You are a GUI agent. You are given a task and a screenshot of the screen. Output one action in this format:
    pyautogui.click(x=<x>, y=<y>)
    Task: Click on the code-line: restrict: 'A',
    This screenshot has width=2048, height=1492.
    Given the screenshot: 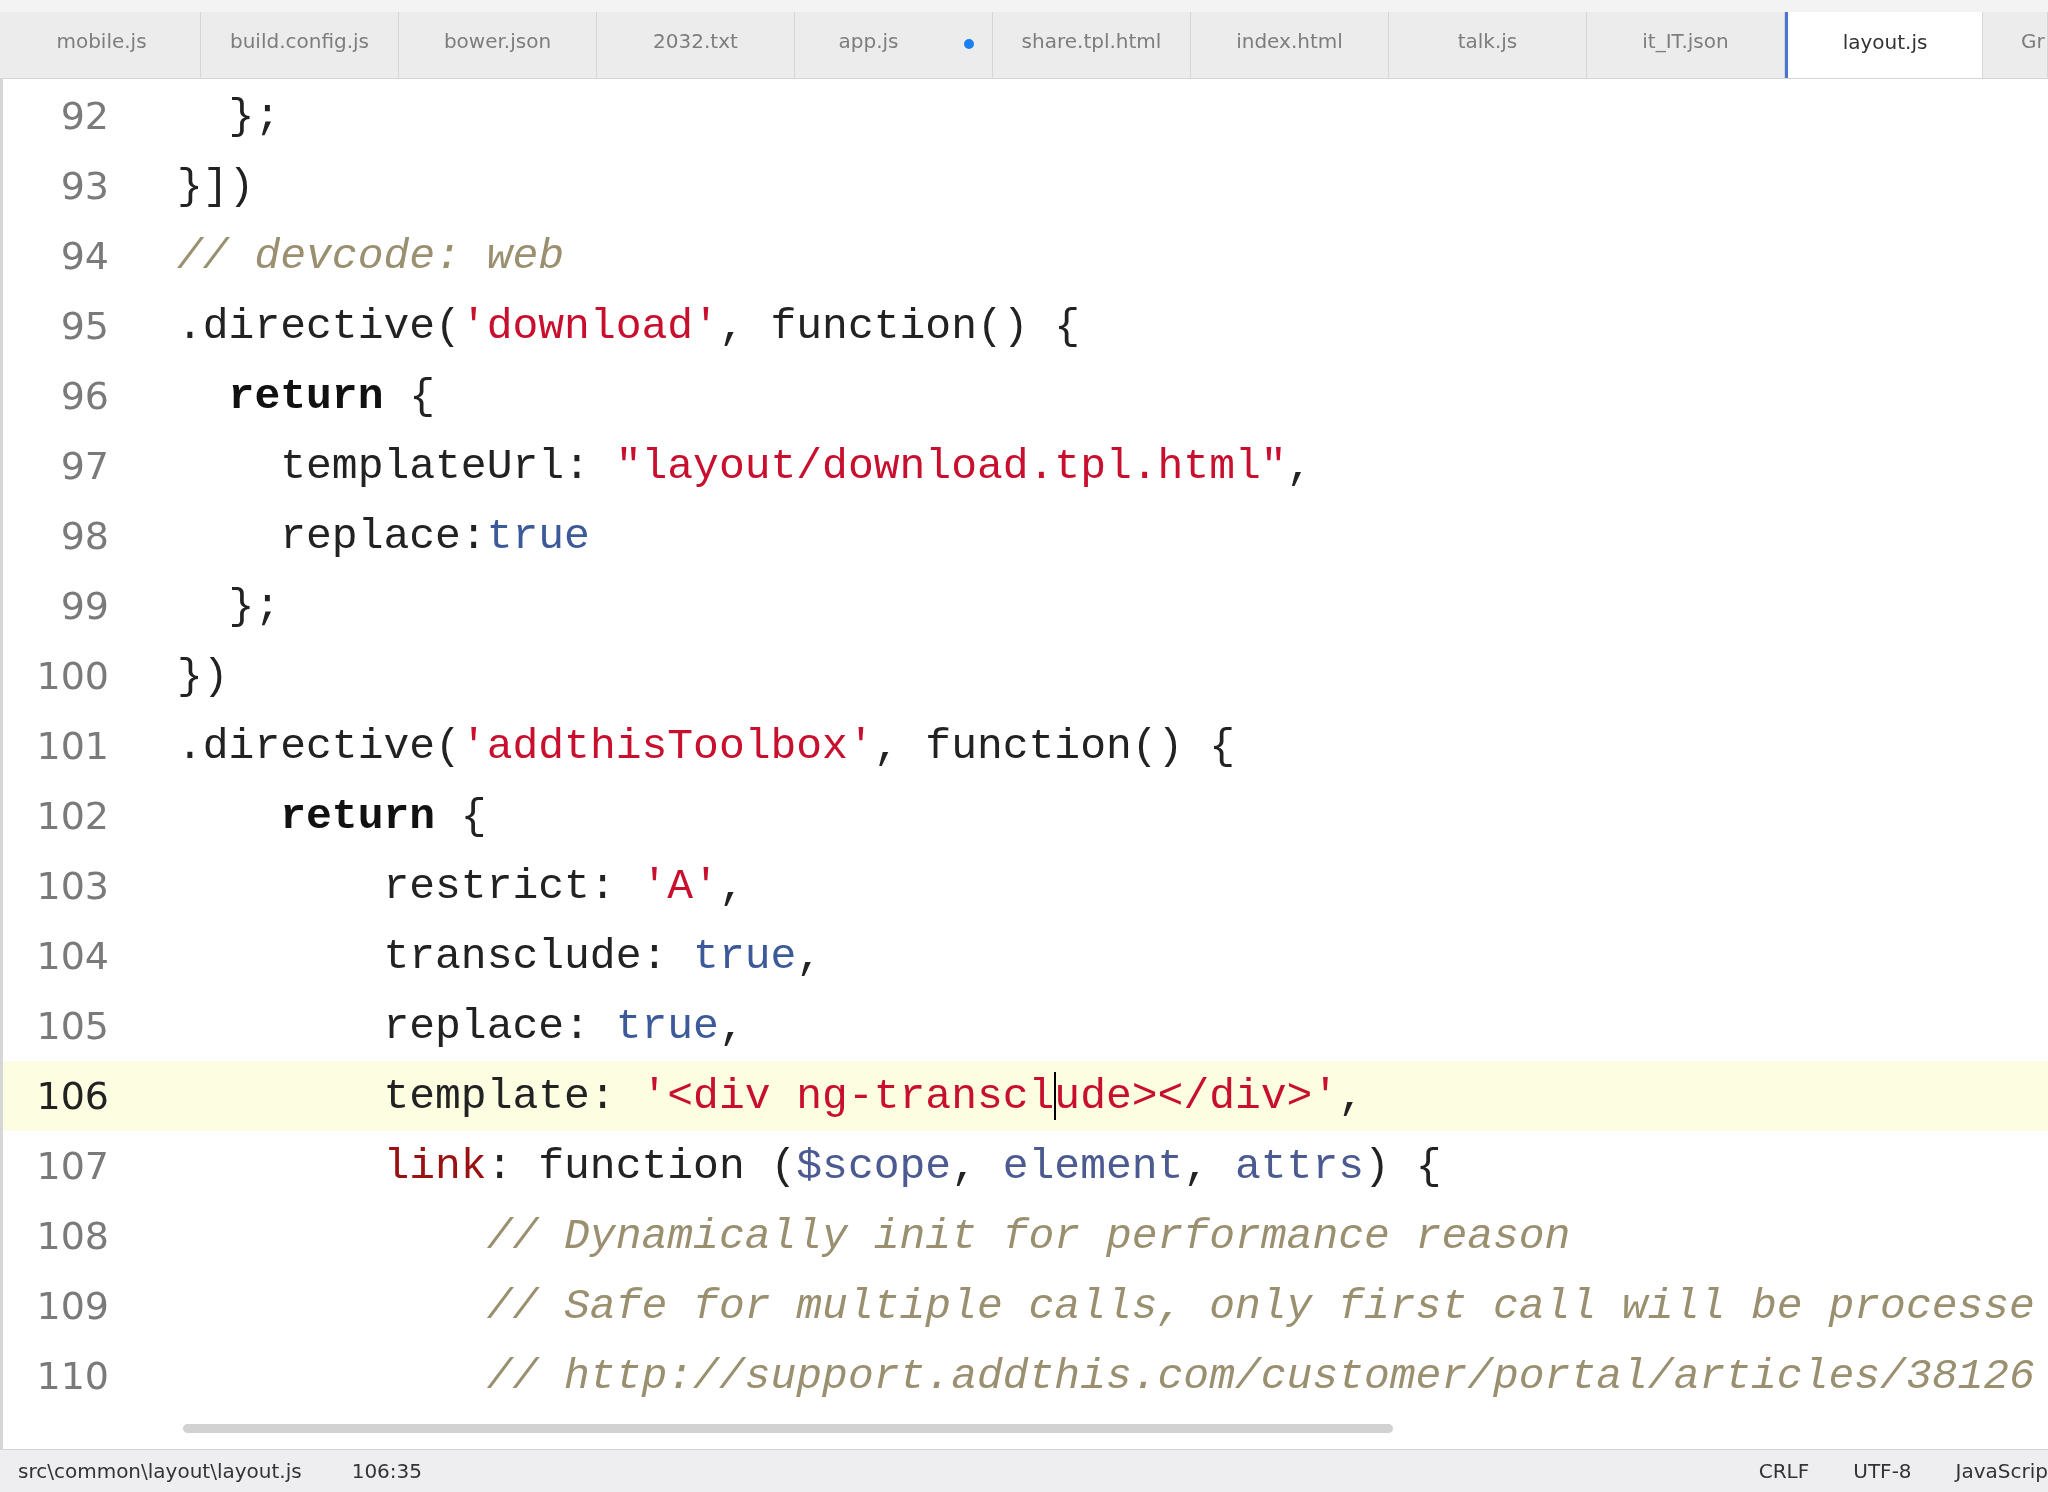 What is the action you would take?
    pyautogui.click(x=563, y=886)
    